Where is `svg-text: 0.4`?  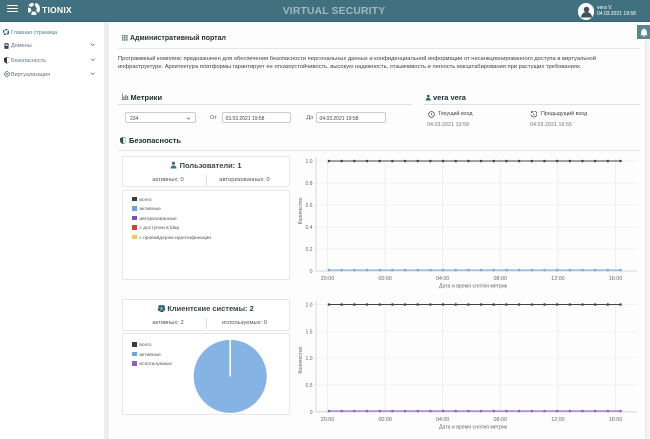
svg-text: 0.4 is located at coordinates (309, 228).